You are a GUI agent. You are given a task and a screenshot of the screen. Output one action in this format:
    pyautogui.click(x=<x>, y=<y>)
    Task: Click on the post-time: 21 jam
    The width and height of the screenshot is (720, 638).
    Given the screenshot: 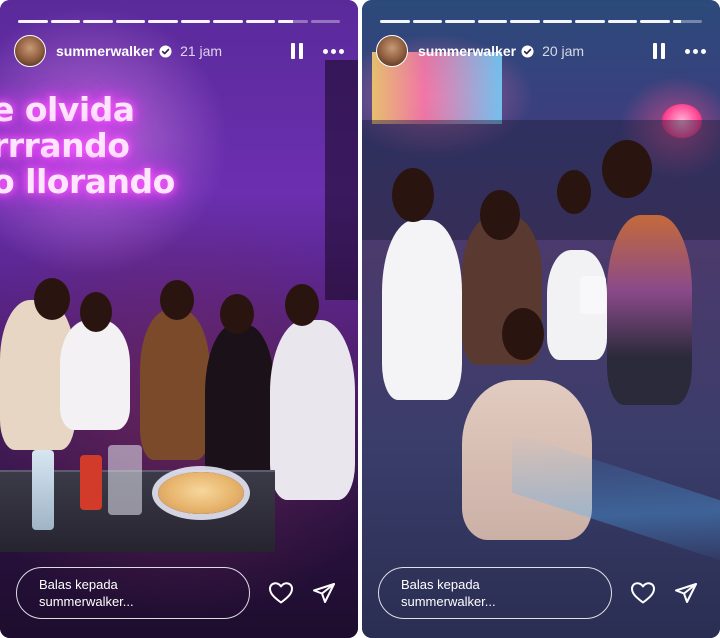 What is the action you would take?
    pyautogui.click(x=201, y=51)
    